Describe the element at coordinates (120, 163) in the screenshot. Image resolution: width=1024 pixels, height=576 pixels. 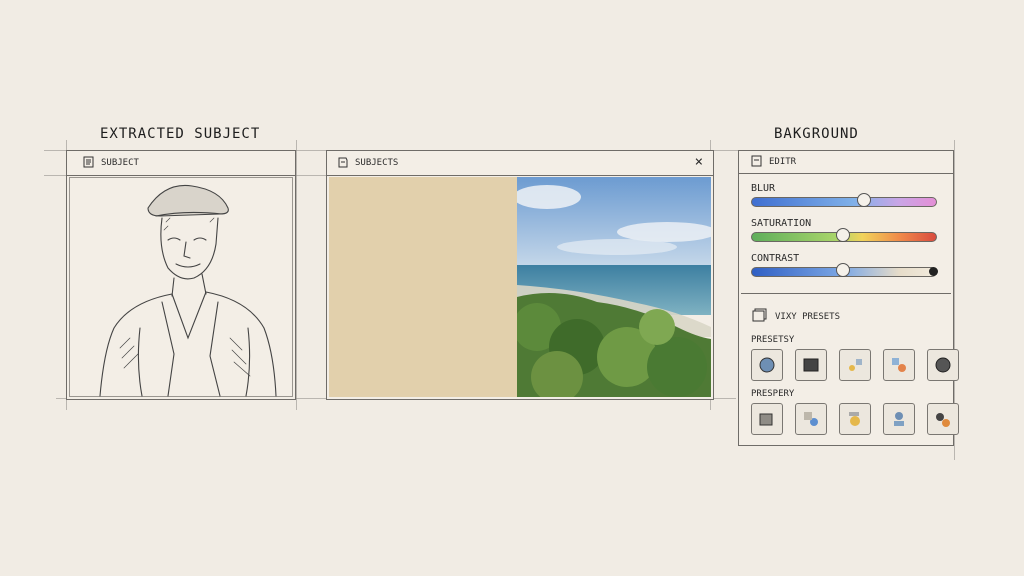
I see `subject-tab-label: SUBJECT` at that location.